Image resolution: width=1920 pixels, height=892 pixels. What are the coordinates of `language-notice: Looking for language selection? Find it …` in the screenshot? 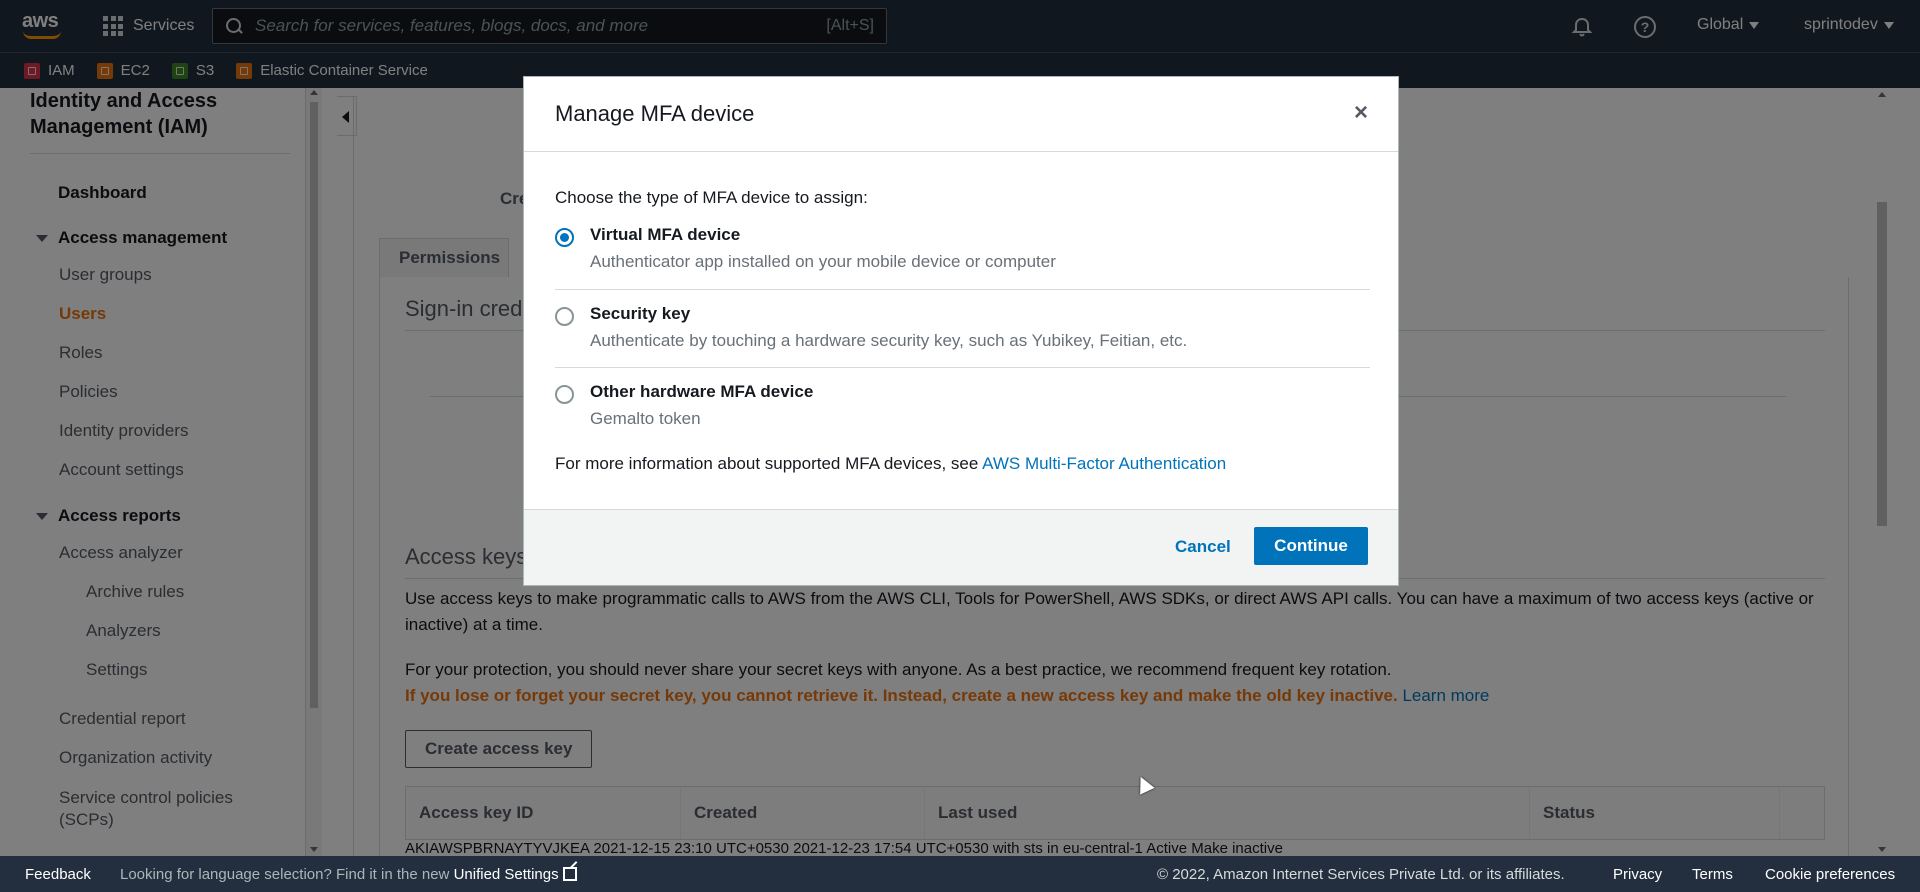 It's located at (348, 874).